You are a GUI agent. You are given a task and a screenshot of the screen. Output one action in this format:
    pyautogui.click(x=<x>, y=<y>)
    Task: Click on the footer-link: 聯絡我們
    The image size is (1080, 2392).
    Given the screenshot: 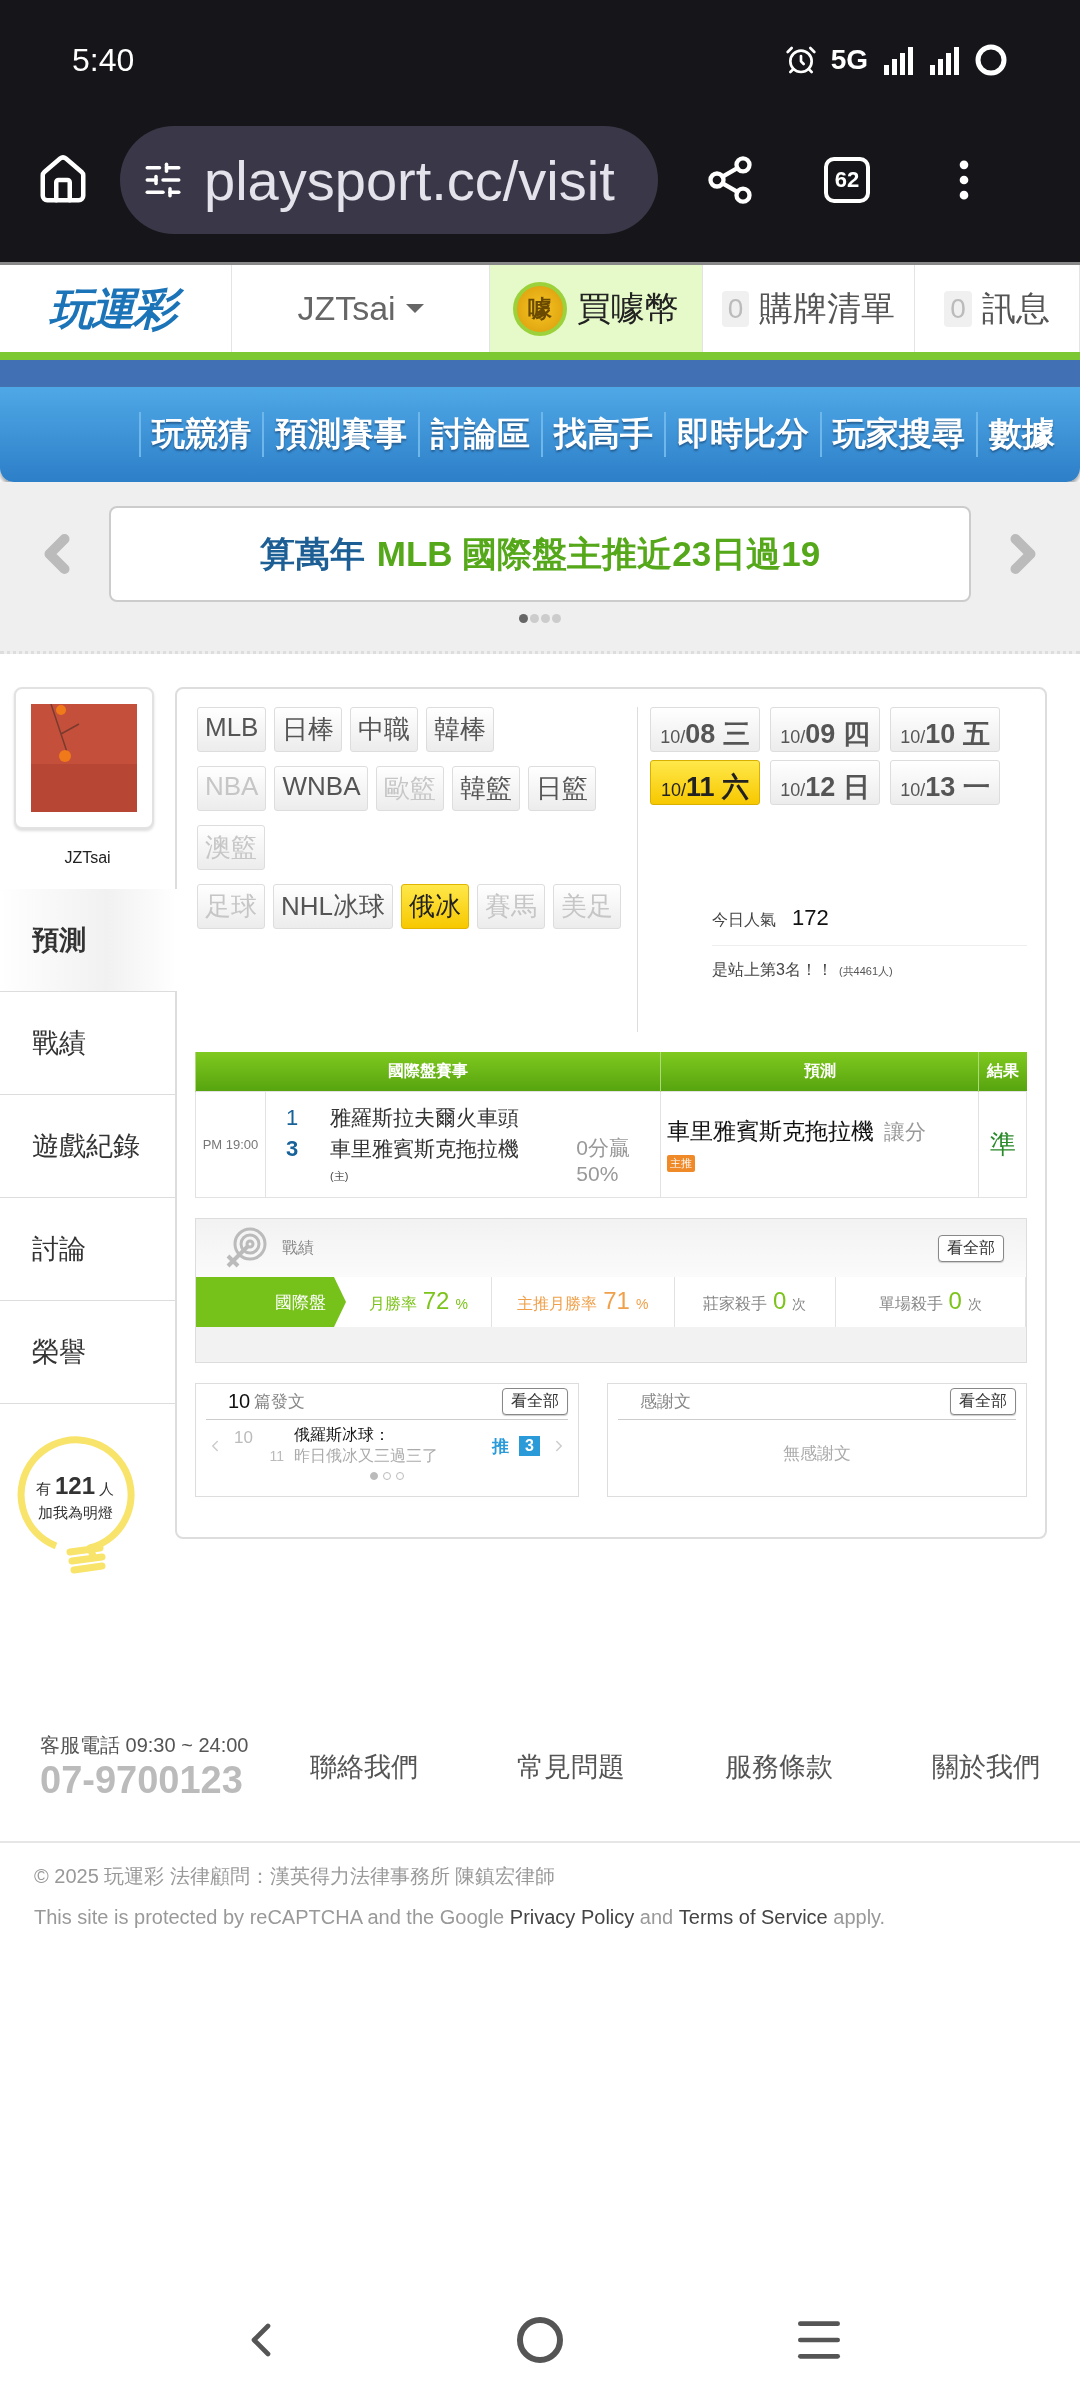 What is the action you would take?
    pyautogui.click(x=364, y=1767)
    